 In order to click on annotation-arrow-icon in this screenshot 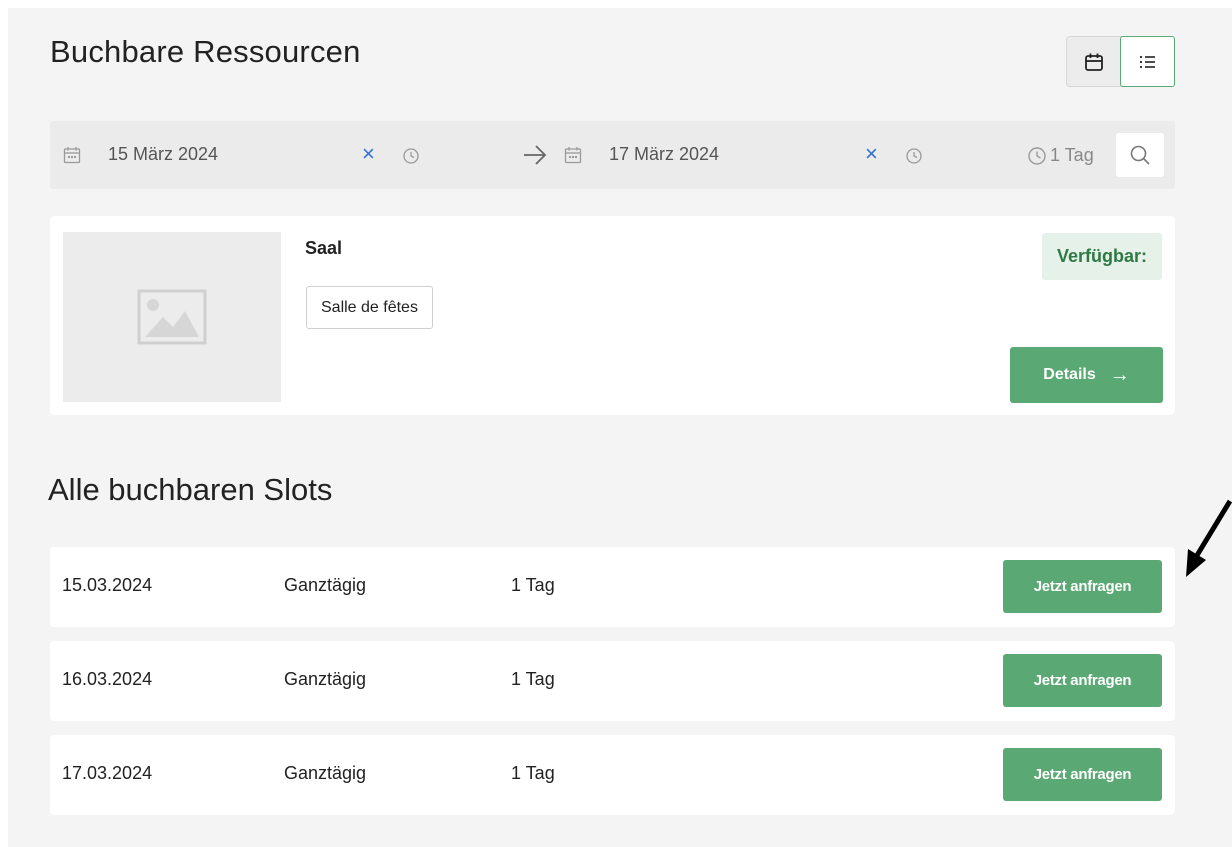, I will do `click(1209, 538)`.